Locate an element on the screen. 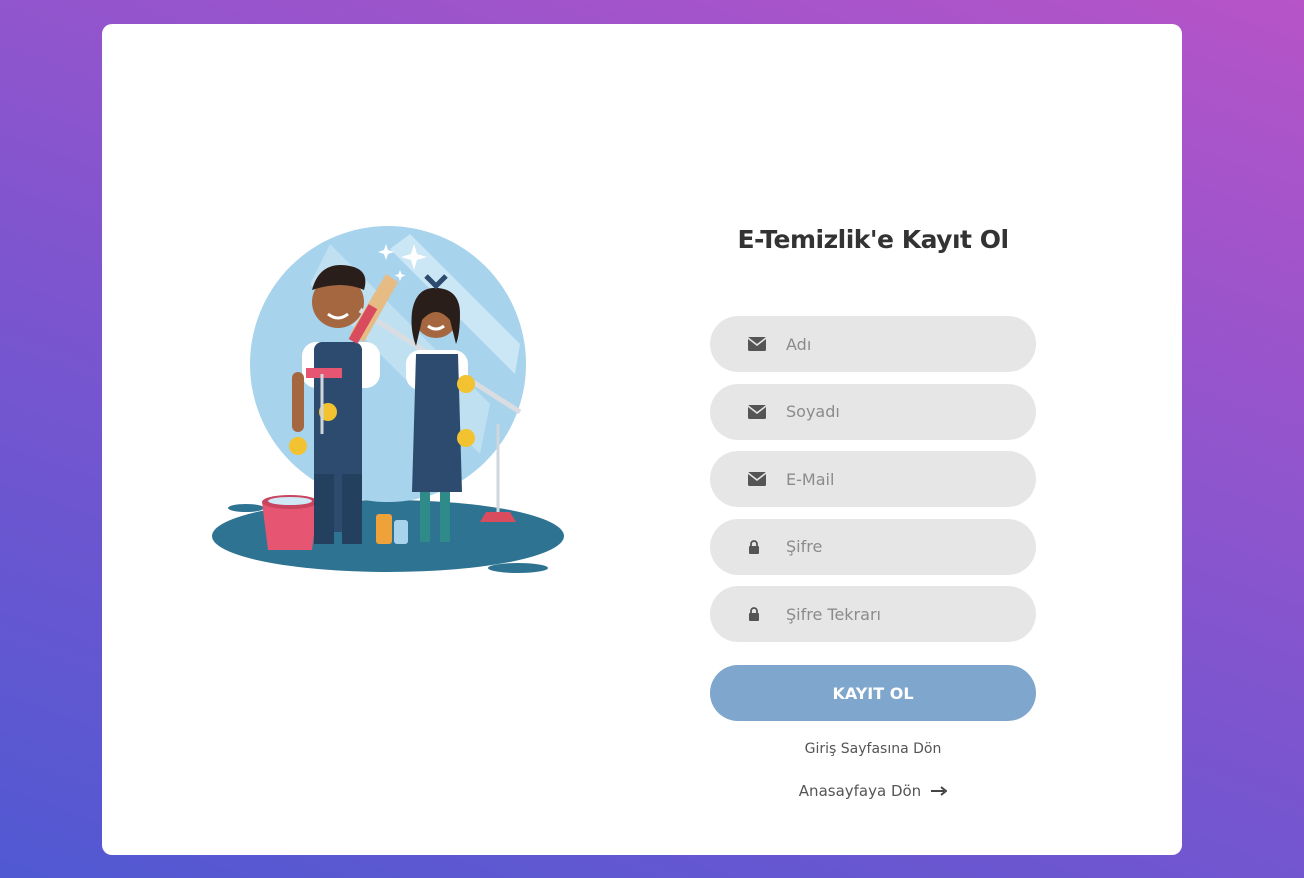 The image size is (1304, 878). last-name-input is located at coordinates (873, 411).